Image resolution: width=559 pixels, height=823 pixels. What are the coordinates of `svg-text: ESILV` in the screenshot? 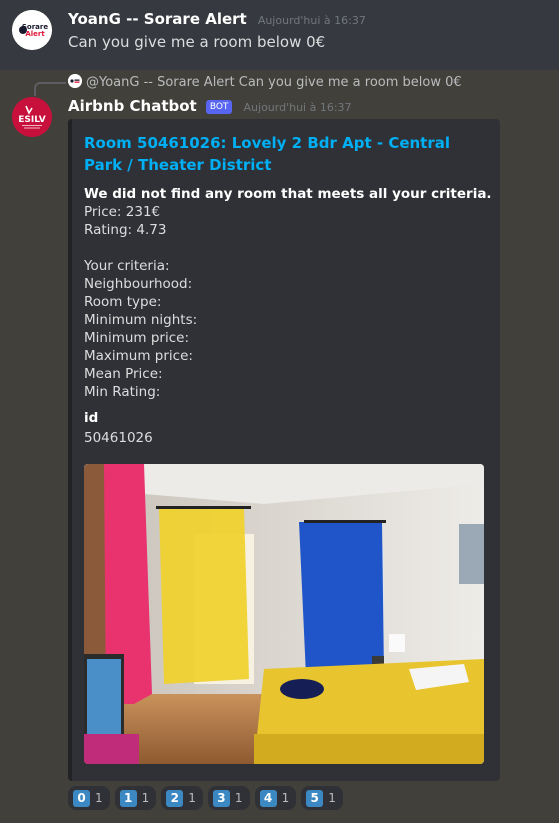 It's located at (31, 120).